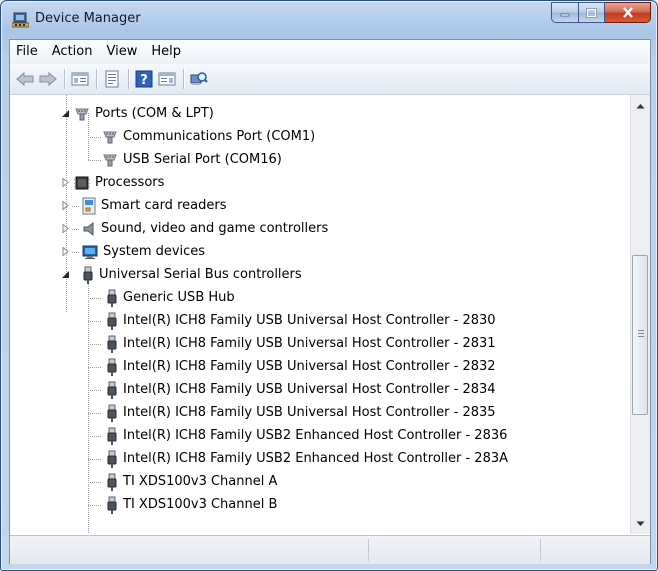  What do you see at coordinates (154, 205) in the screenshot?
I see `tree-node-smart-card-readers: Smart card readers` at bounding box center [154, 205].